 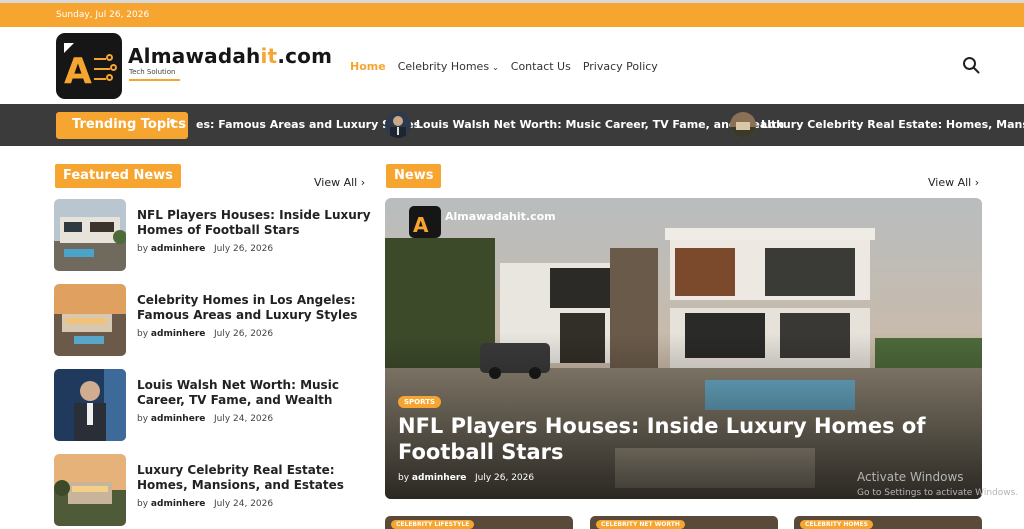 What do you see at coordinates (414, 176) in the screenshot?
I see `news-heading: News` at bounding box center [414, 176].